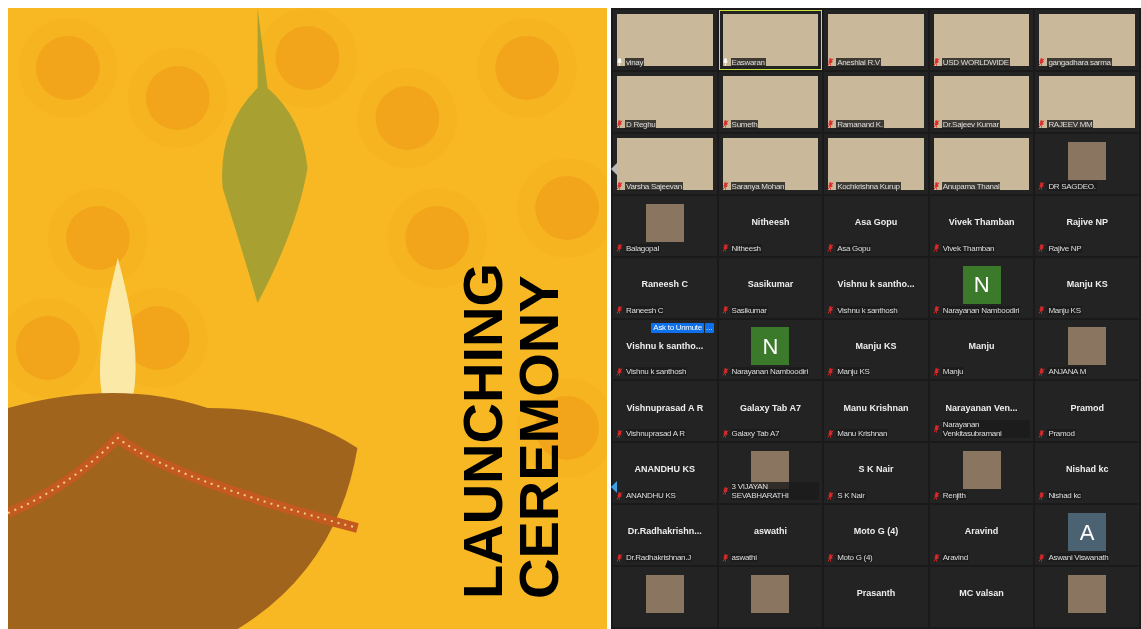 The height and width of the screenshot is (629, 1141). Describe the element at coordinates (770, 532) in the screenshot. I see `participant-display-name: aswathi` at that location.